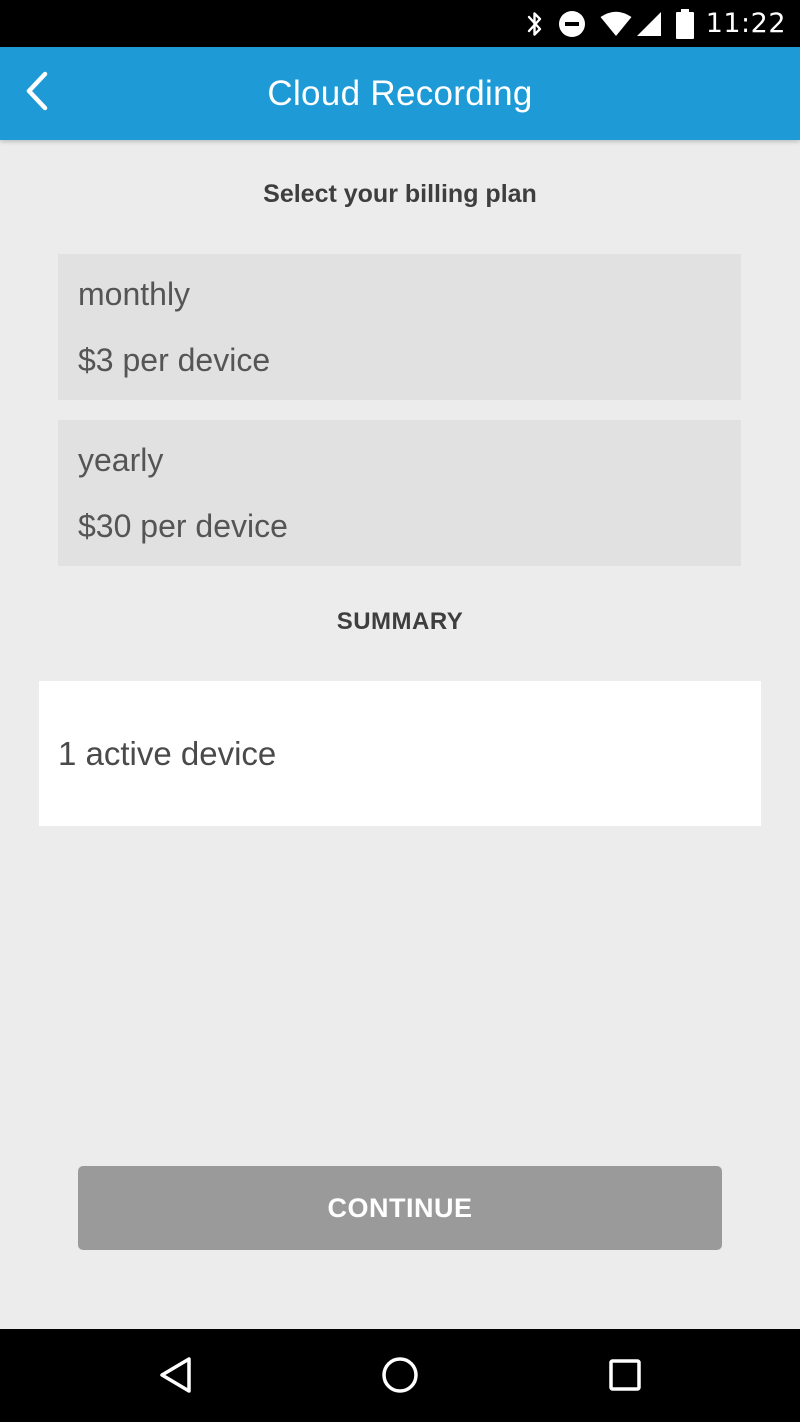  I want to click on recents-square-icon, so click(625, 1377).